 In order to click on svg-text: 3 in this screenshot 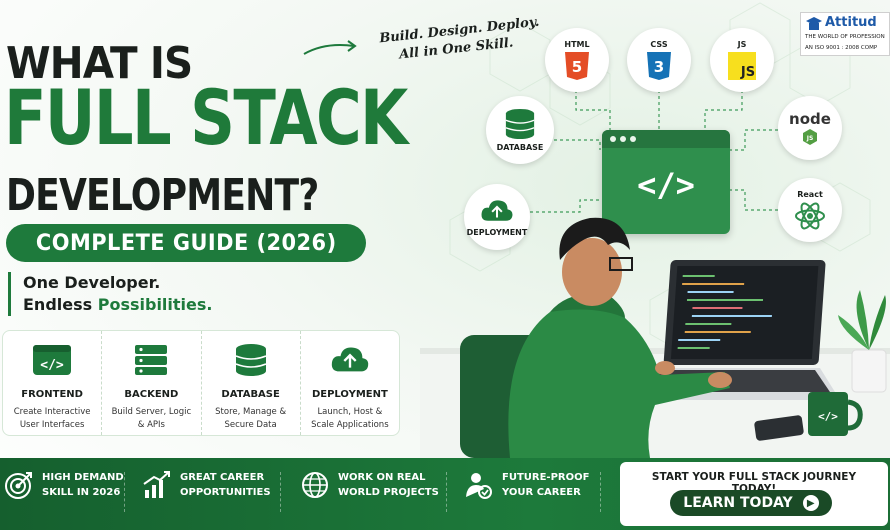, I will do `click(659, 67)`.